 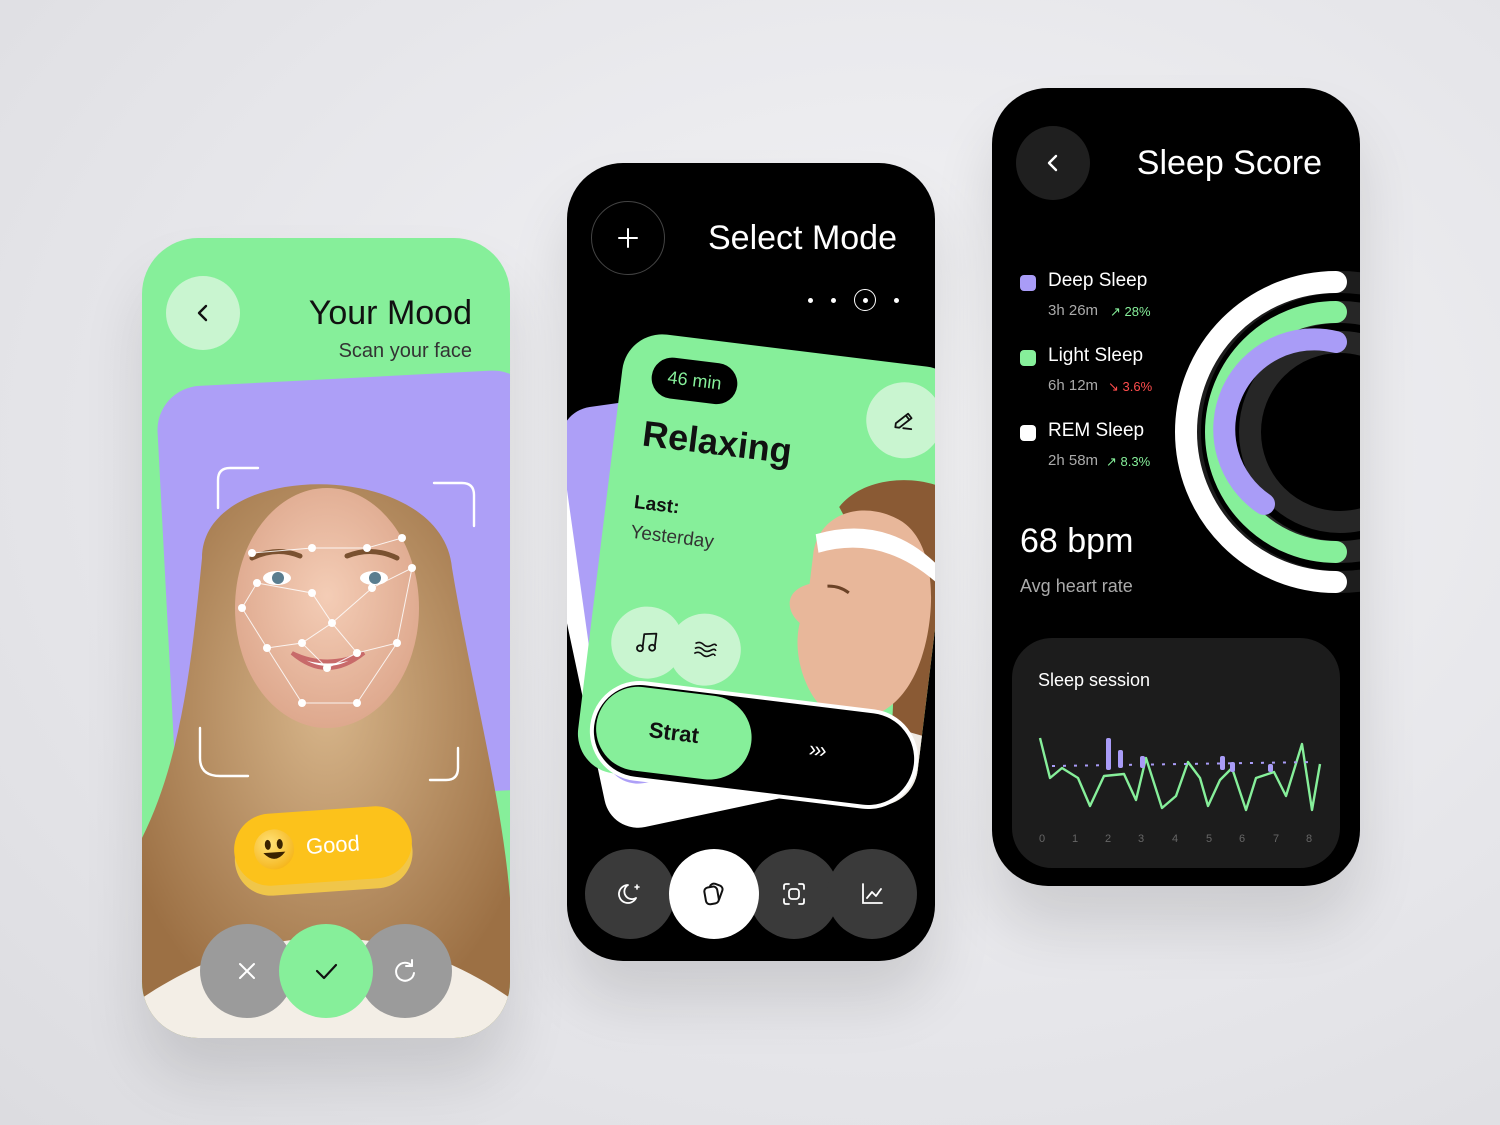 I want to click on x-tick: 8, so click(x=1309, y=839).